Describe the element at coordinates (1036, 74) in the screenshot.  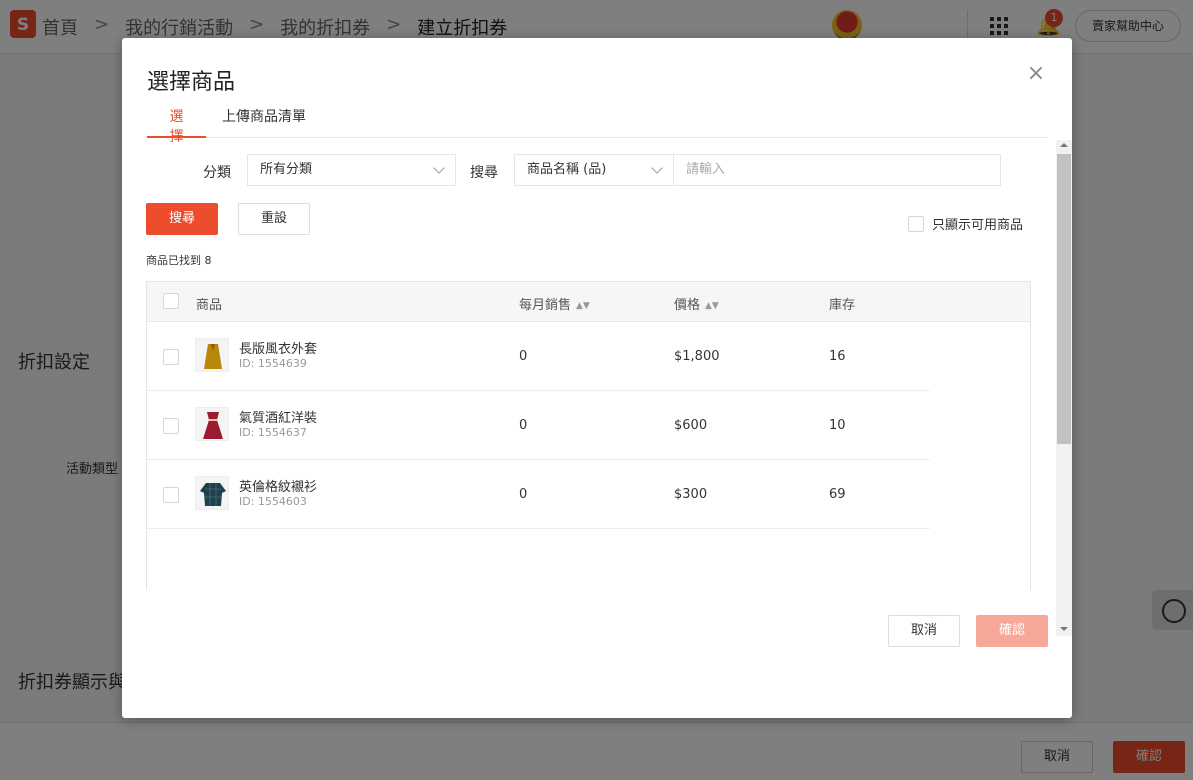
I see `close-icon: ×` at that location.